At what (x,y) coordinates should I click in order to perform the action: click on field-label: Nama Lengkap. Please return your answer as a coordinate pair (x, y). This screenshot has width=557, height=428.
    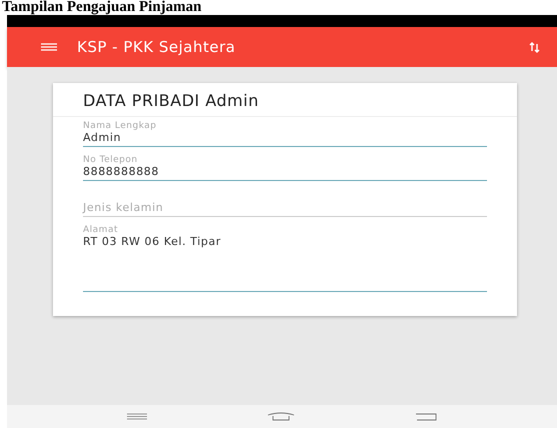
    Looking at the image, I should click on (120, 126).